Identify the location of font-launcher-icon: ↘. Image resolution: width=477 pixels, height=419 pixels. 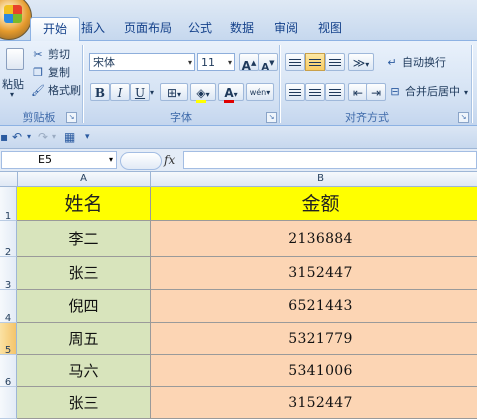
(271, 117).